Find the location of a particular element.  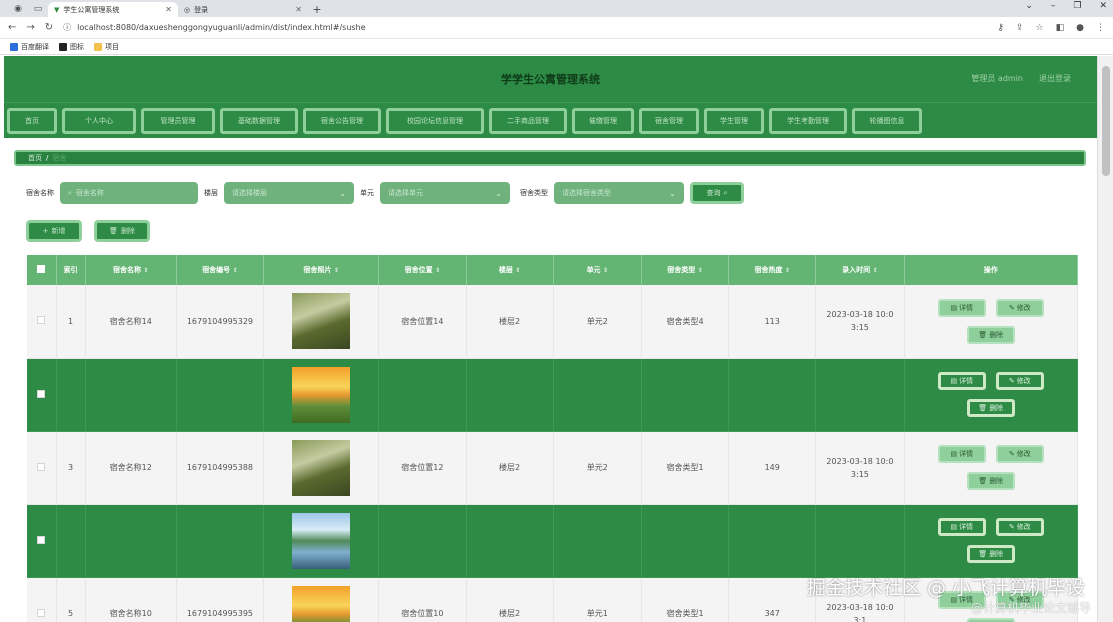

back-icon: ← is located at coordinates (12, 27).